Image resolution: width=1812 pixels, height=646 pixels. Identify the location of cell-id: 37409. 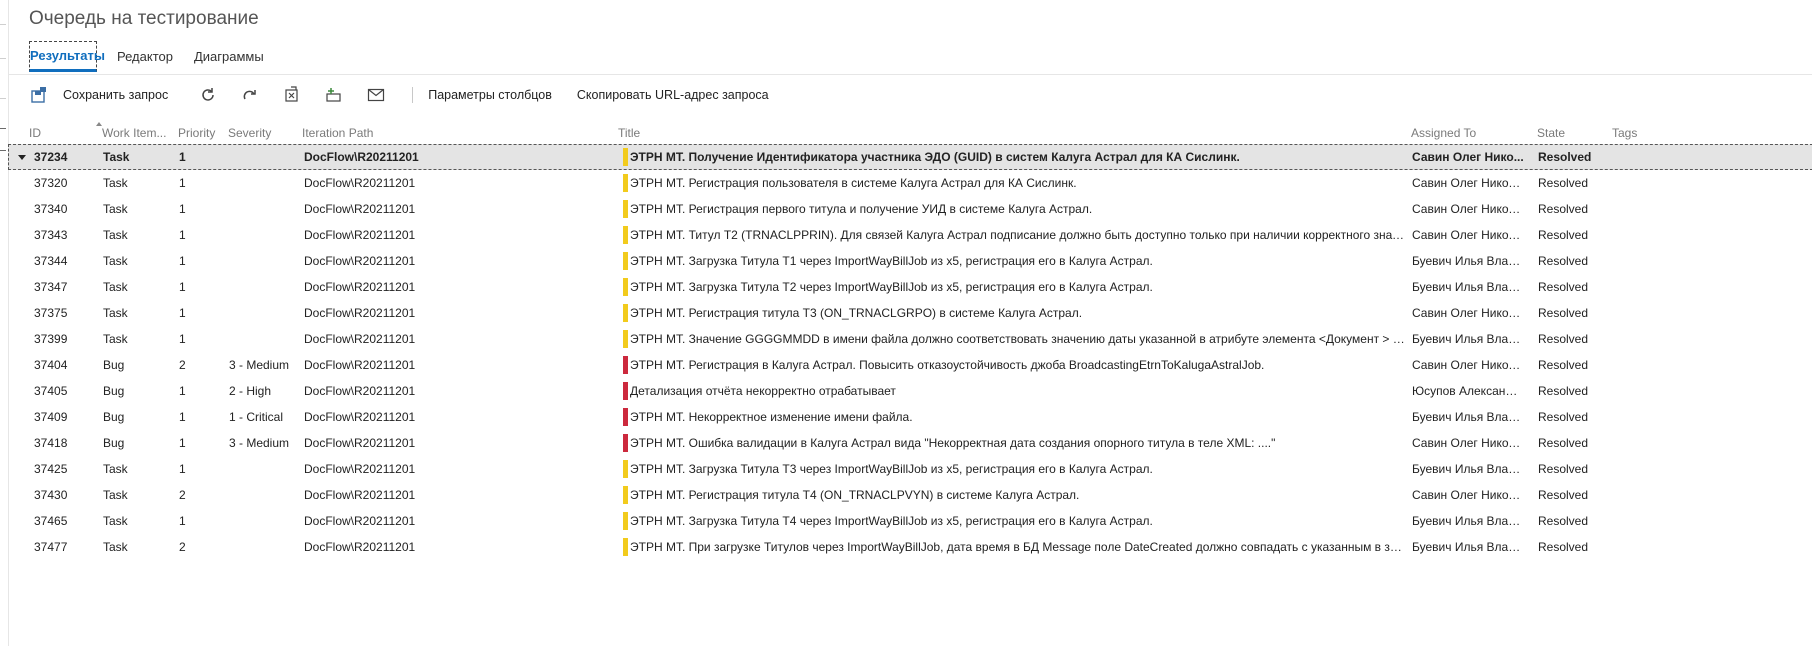
(51, 417).